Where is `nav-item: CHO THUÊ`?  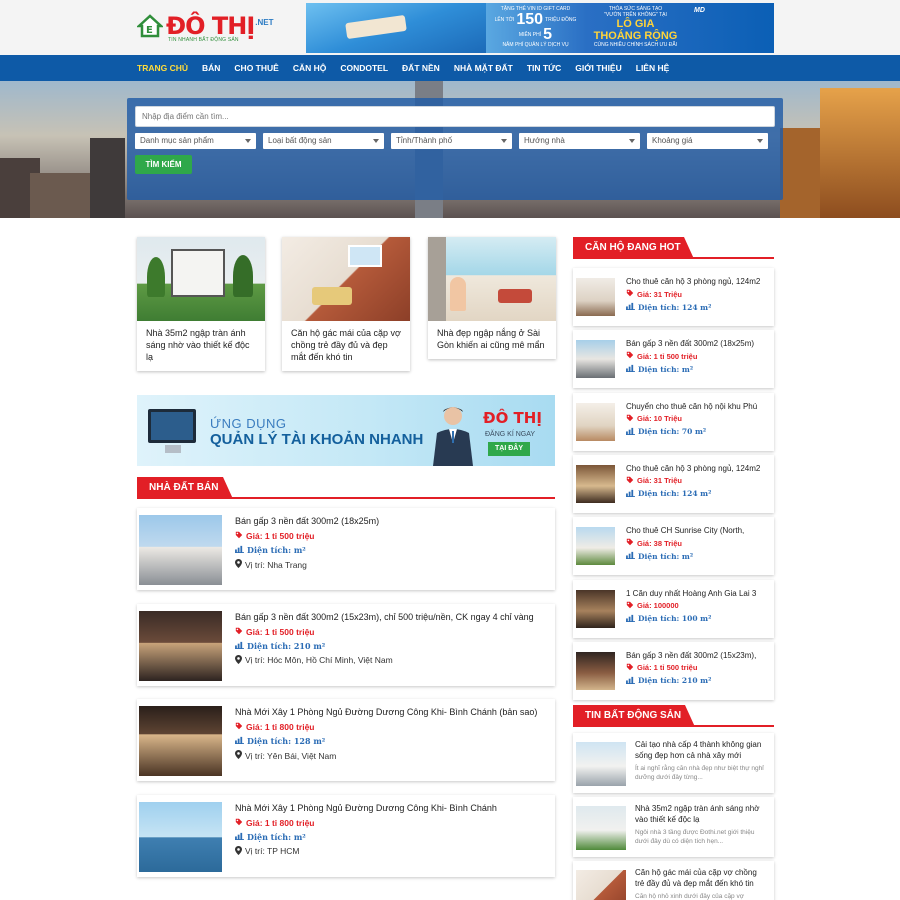 nav-item: CHO THUÊ is located at coordinates (256, 68).